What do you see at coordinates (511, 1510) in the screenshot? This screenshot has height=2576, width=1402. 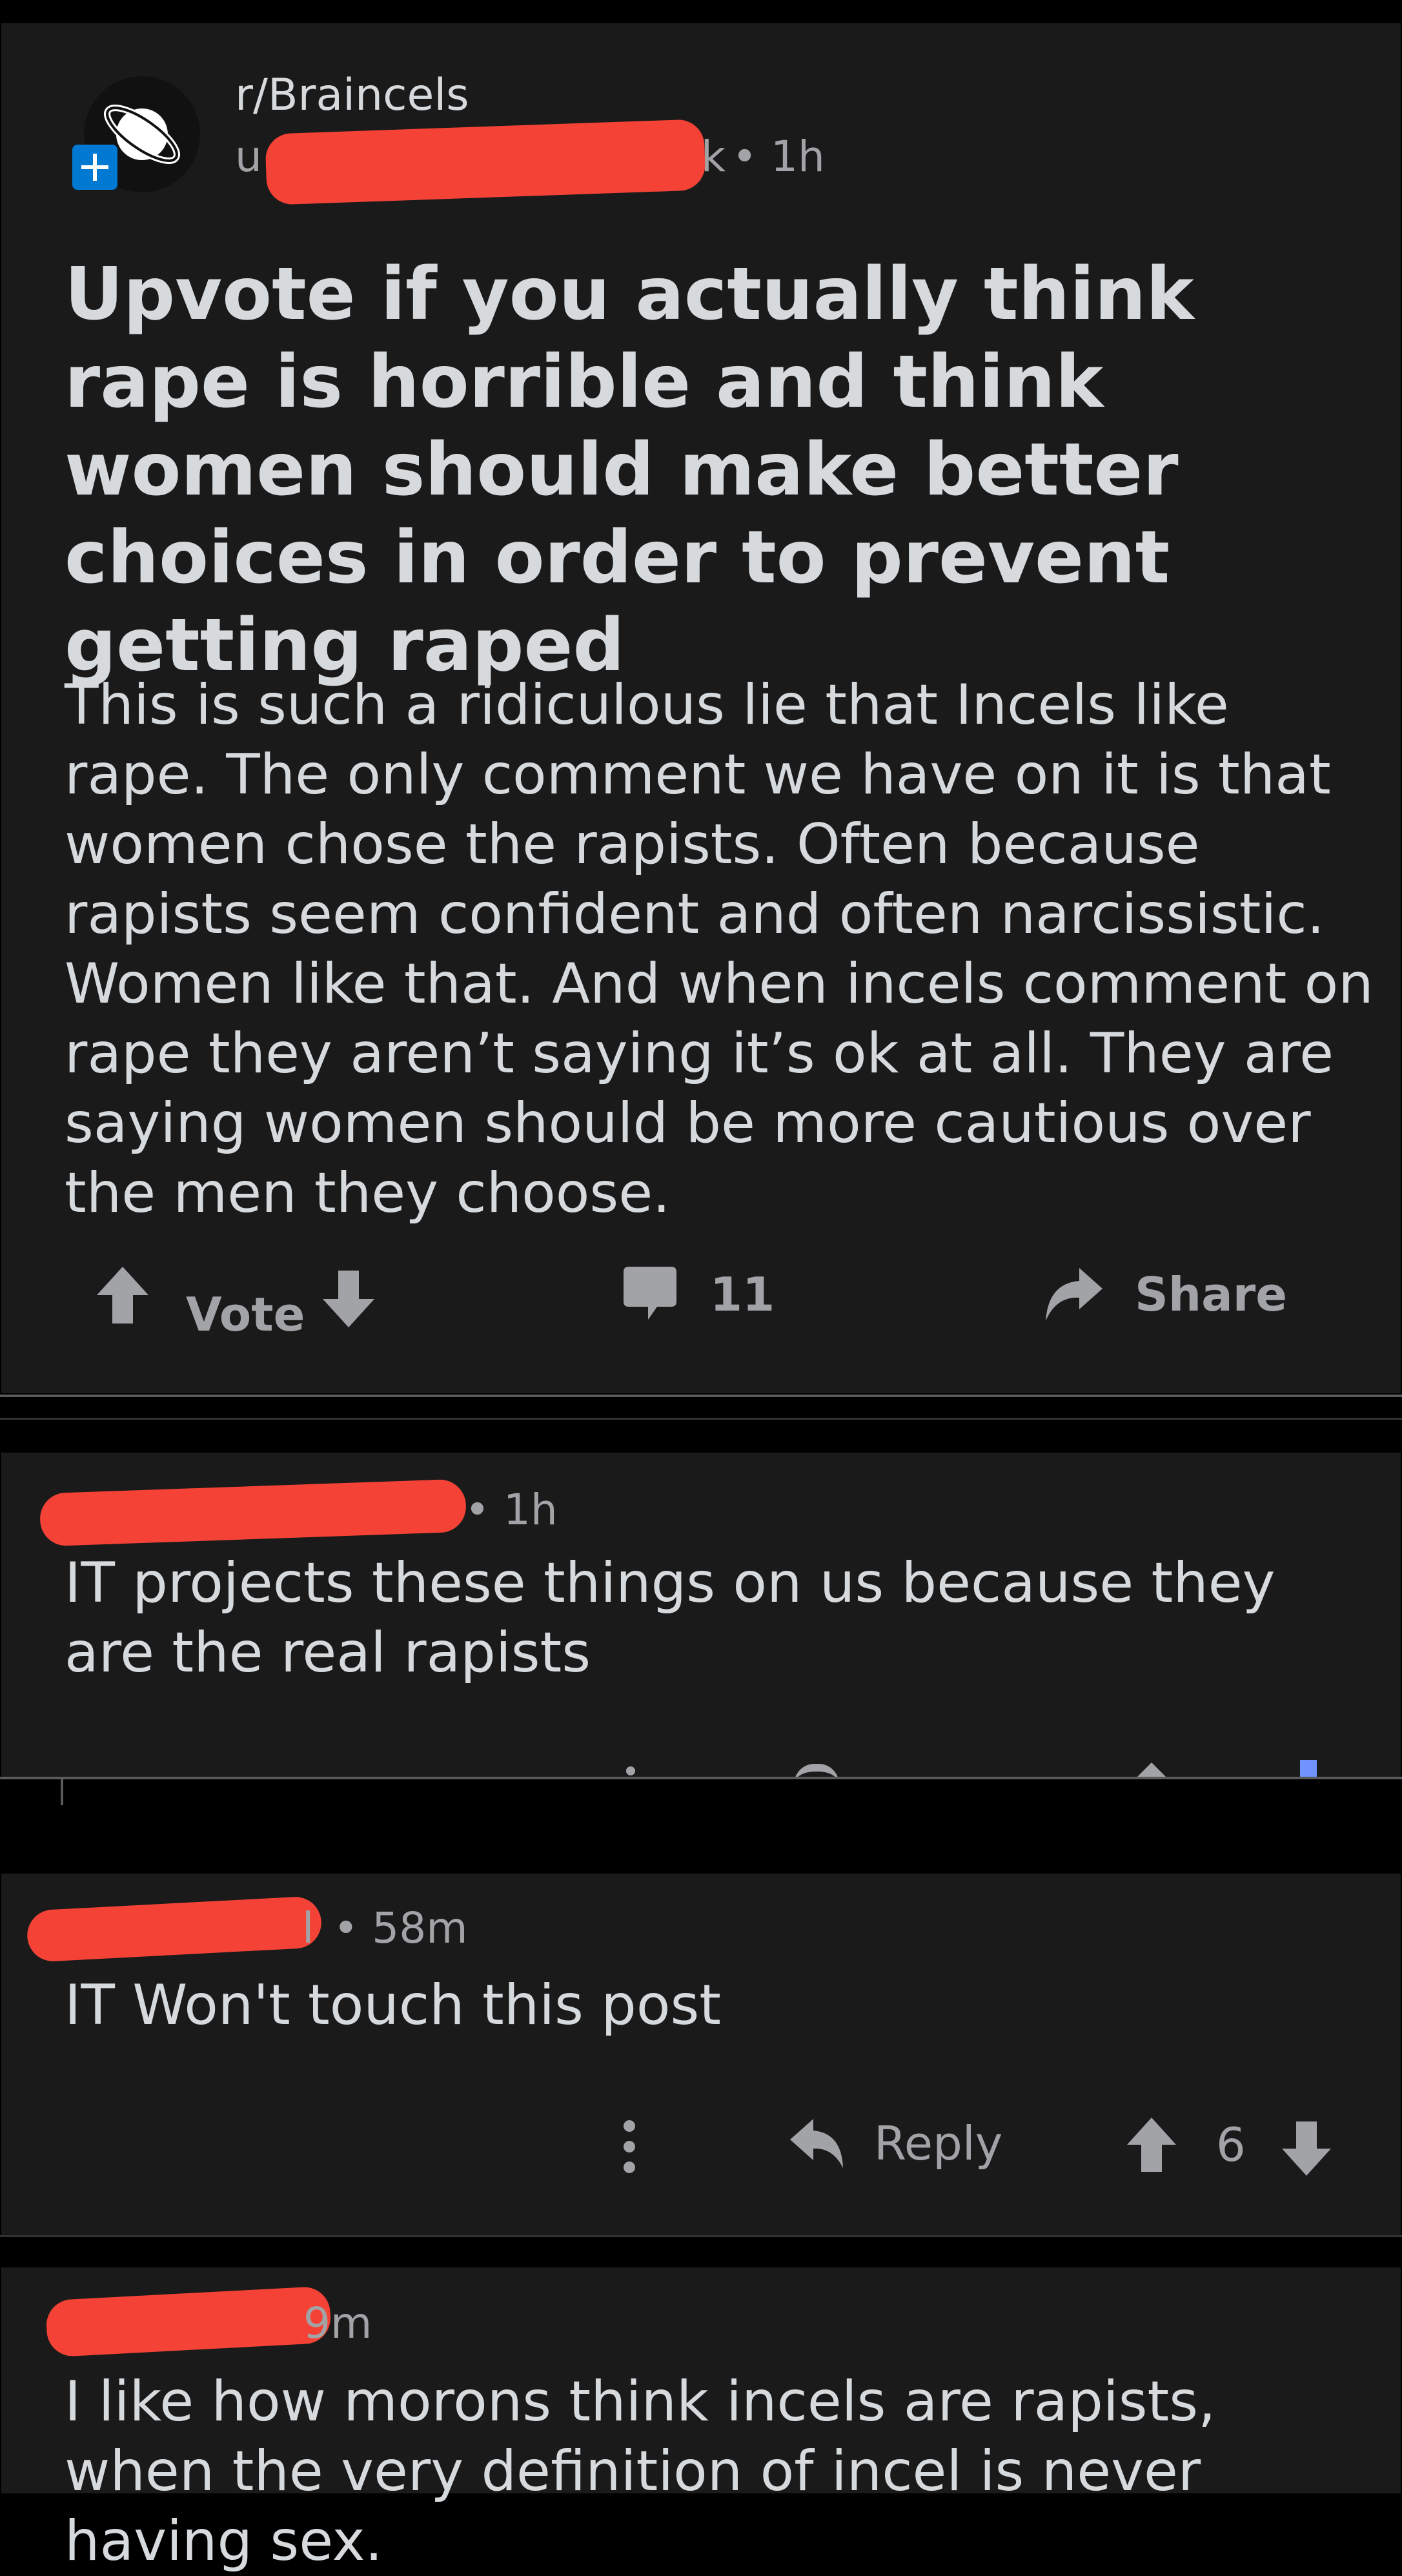 I see `comment-time: • 1h` at bounding box center [511, 1510].